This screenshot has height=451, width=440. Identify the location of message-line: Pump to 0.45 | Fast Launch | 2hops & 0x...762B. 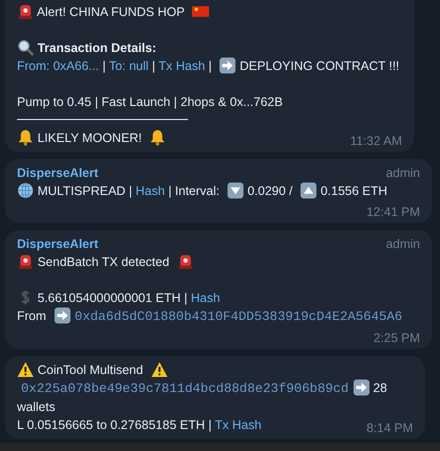
(150, 102).